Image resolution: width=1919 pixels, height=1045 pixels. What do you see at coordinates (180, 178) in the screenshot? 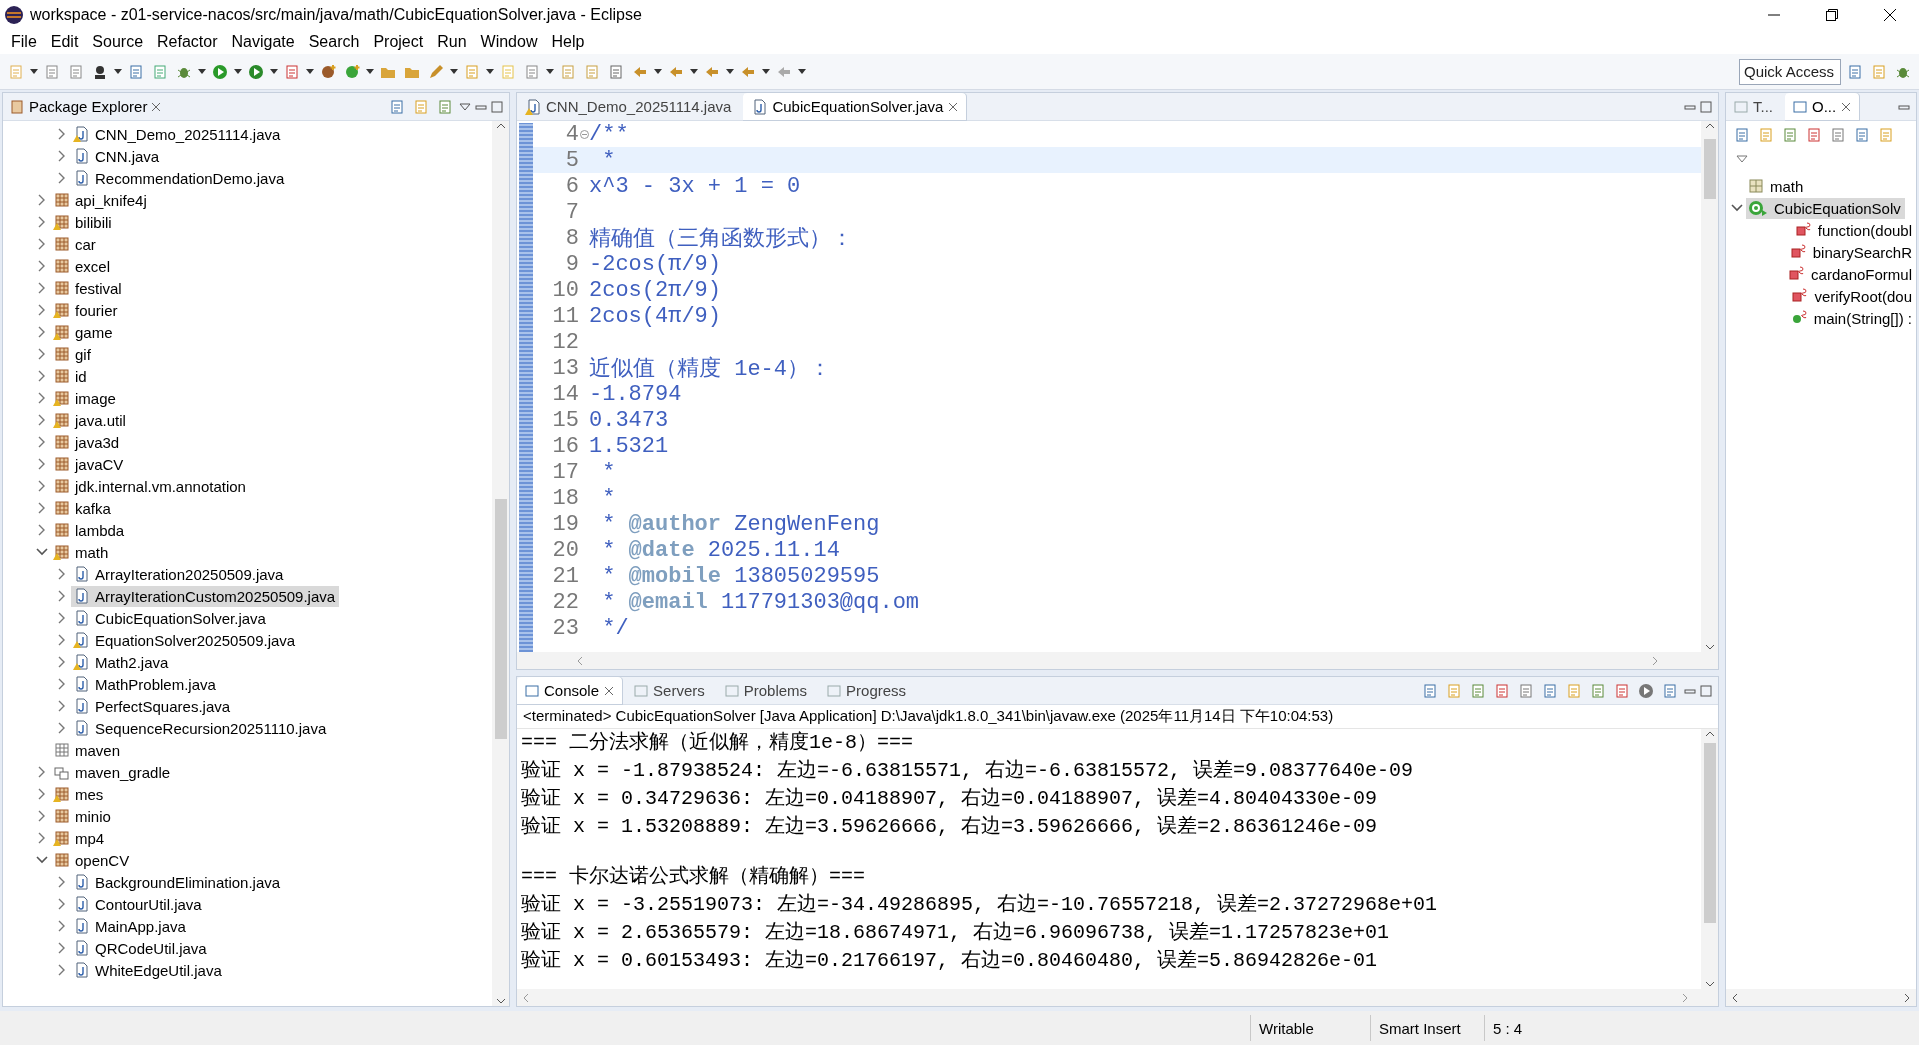
I see `tree-item: RecommendationDemo.java` at bounding box center [180, 178].